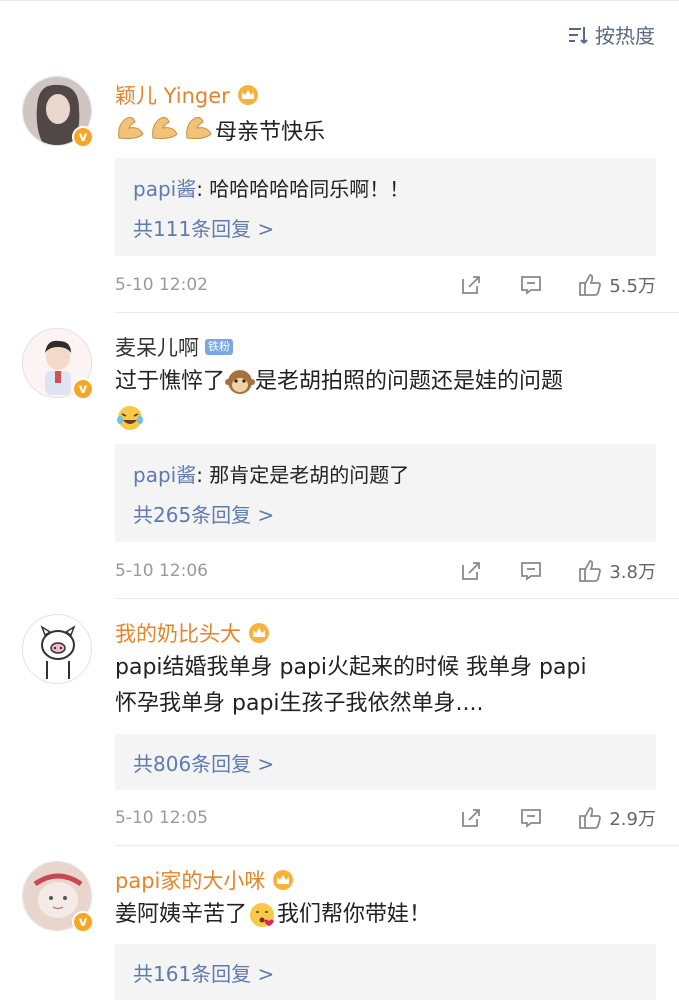 The image size is (679, 1000). I want to click on username: 麦呆儿啊 铁粉, so click(174, 347).